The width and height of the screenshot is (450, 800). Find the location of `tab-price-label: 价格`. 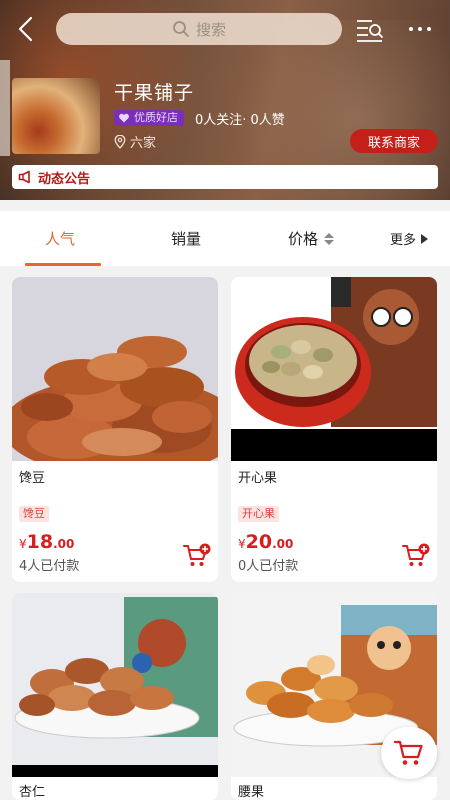

tab-price-label: 价格 is located at coordinates (303, 239).